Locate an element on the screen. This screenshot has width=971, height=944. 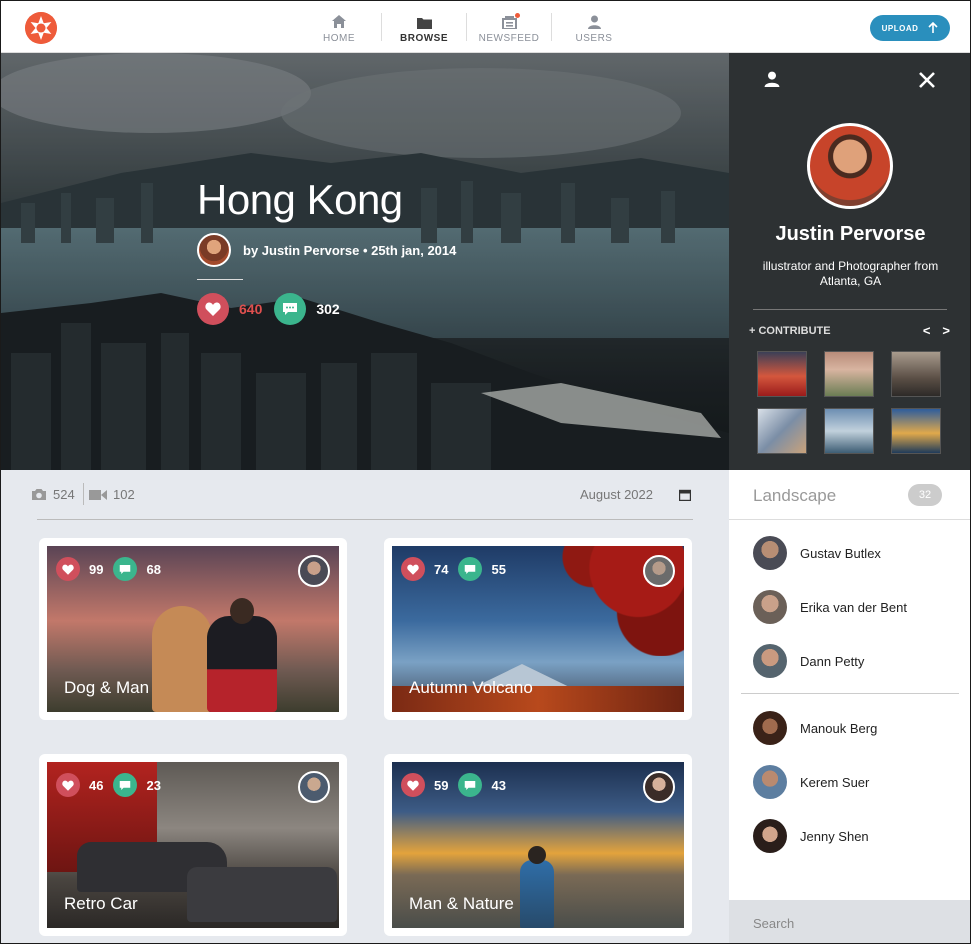
card-title: Man & Nature is located at coordinates (461, 903).